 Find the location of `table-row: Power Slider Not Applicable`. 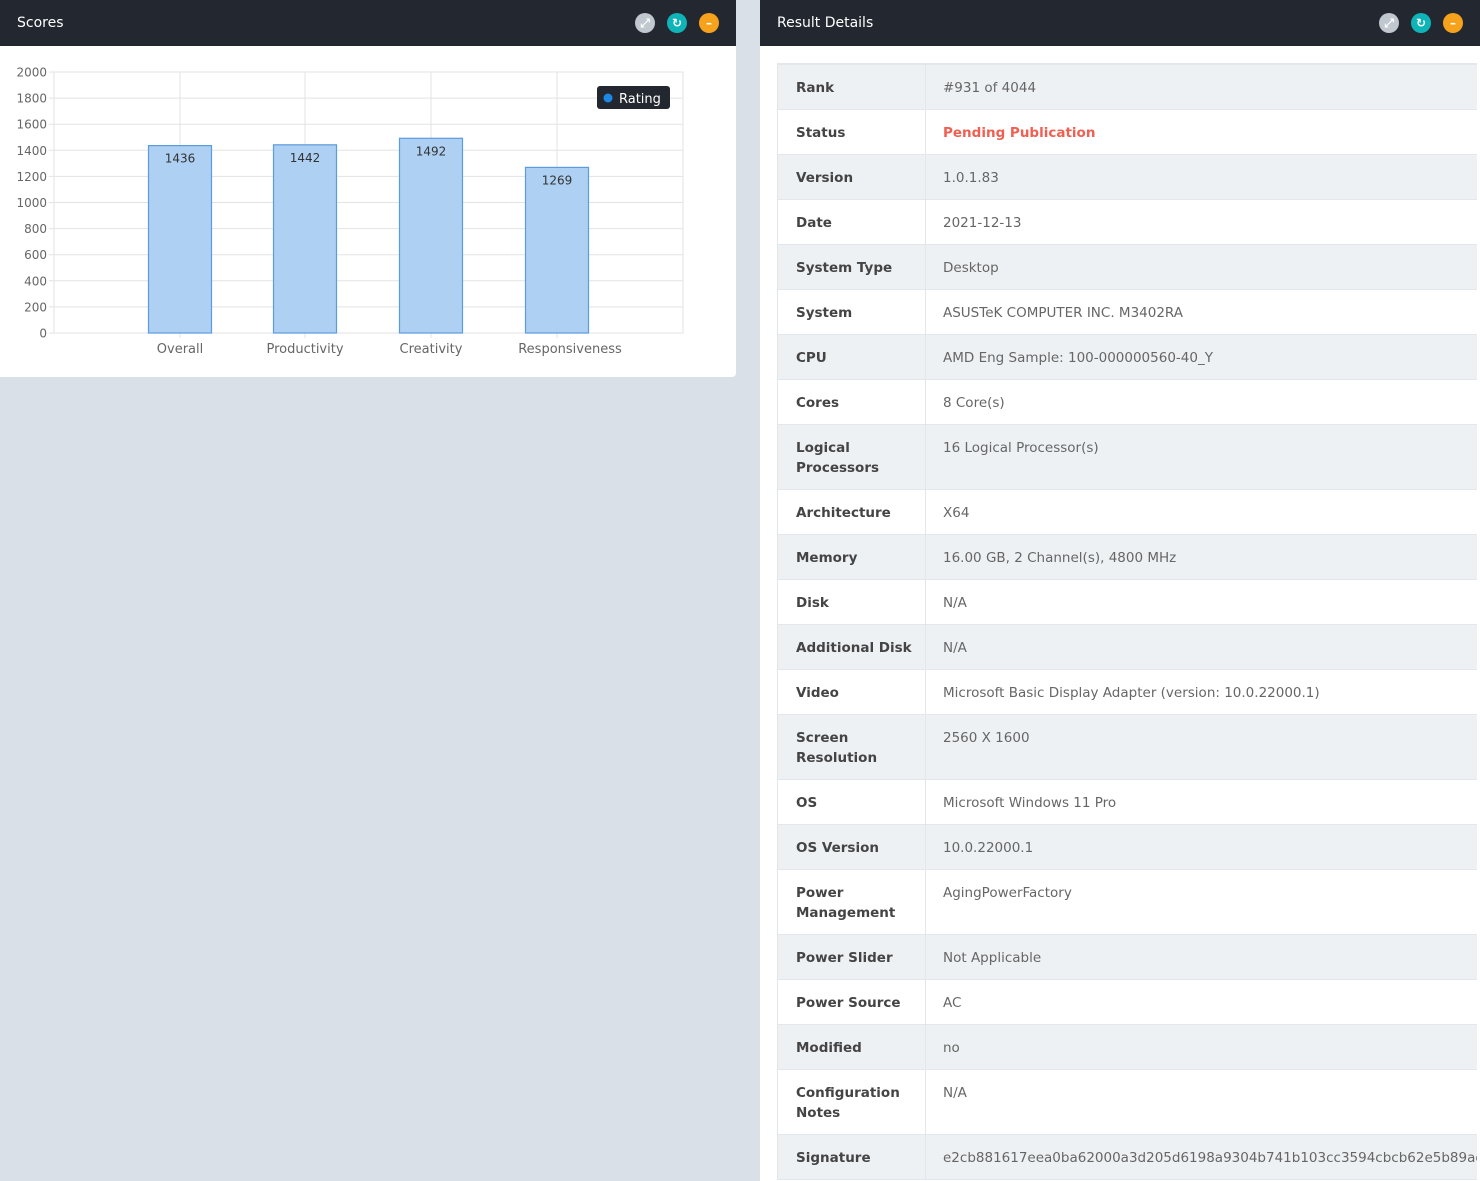

table-row: Power Slider Not Applicable is located at coordinates (1127, 957).